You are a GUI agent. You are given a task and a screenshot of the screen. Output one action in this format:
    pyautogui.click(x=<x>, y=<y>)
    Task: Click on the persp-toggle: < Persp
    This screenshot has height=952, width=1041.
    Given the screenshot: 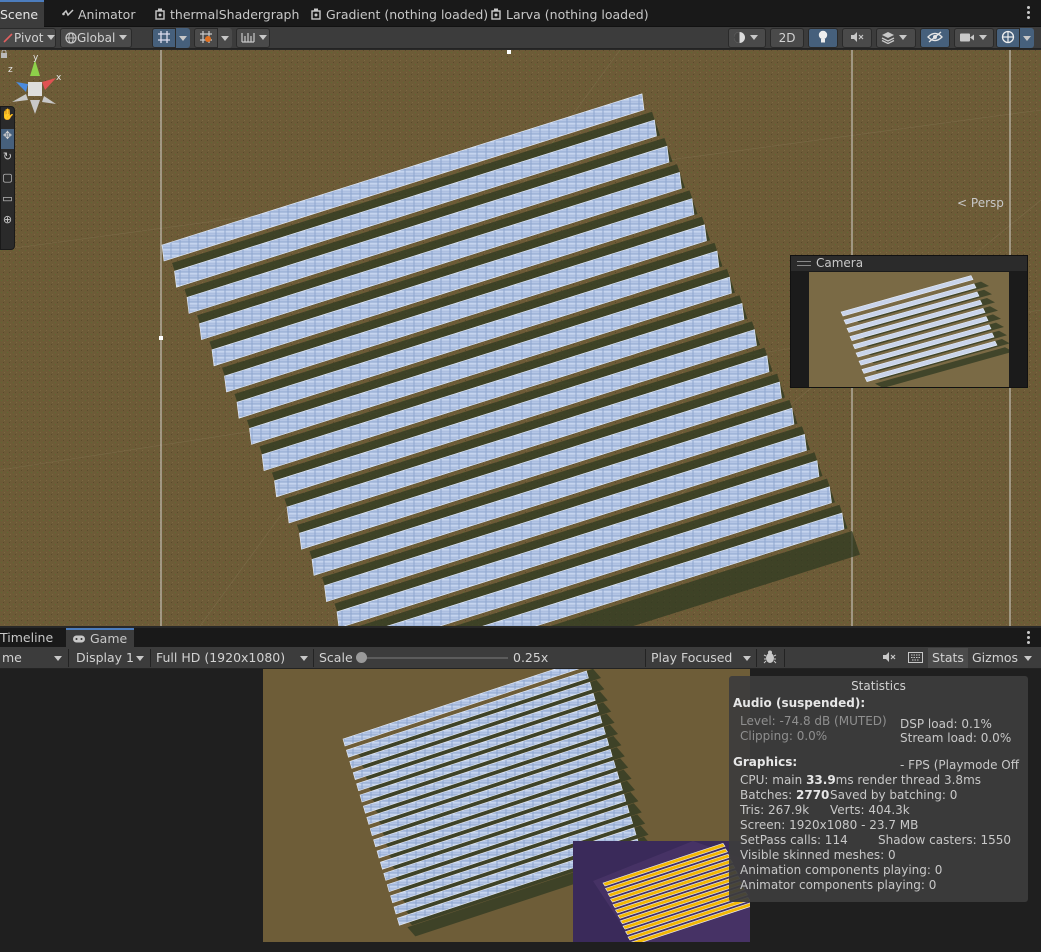 What is the action you would take?
    pyautogui.click(x=980, y=203)
    